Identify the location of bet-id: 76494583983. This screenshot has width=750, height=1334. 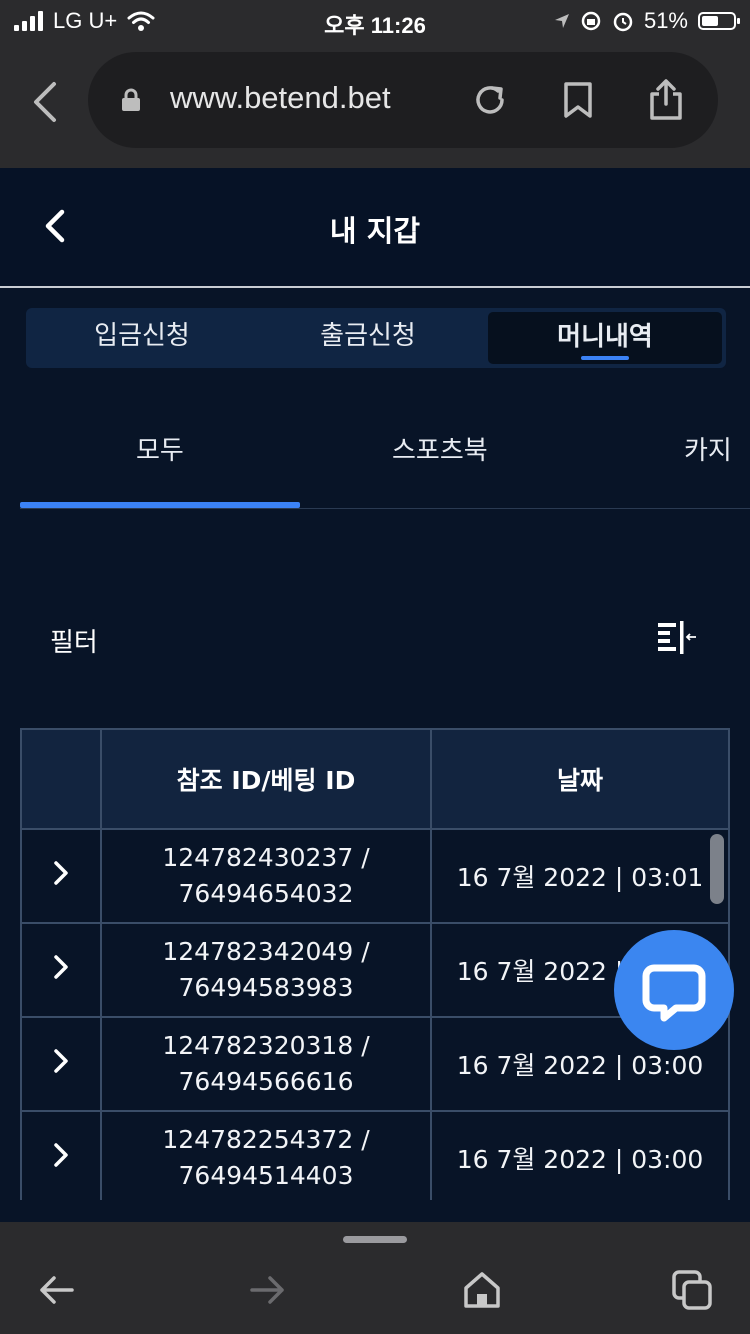
(266, 987).